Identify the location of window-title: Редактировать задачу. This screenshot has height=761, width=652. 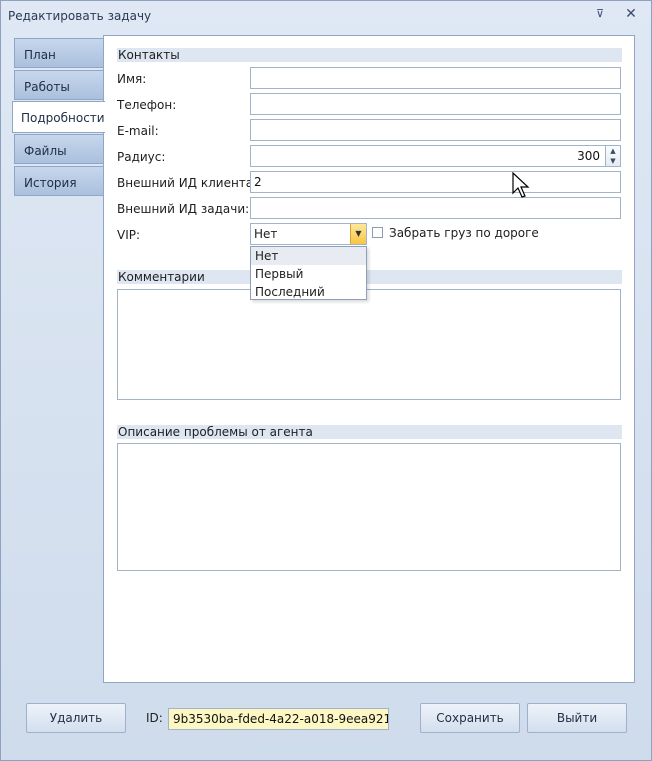
(80, 16).